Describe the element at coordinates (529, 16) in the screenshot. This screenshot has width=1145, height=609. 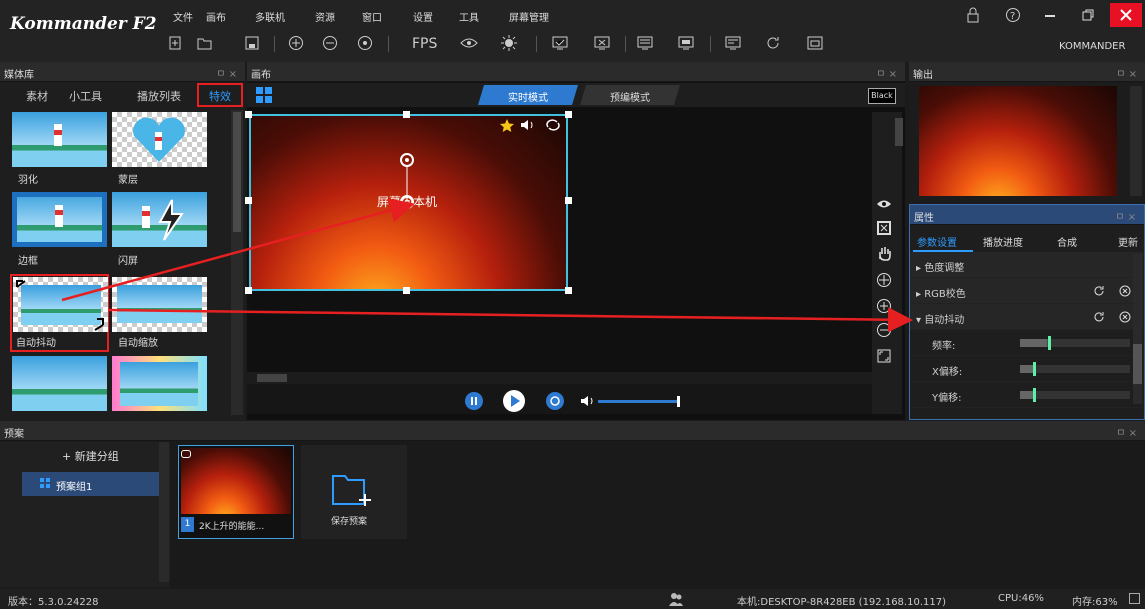
I see `menu-screen-manage: 屏幕管理` at that location.